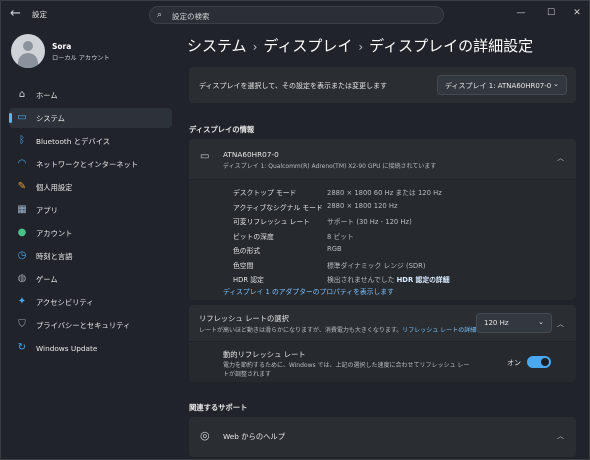 The width and height of the screenshot is (590, 460). I want to click on search-box: ⌕ 設定の検索, so click(296, 15).